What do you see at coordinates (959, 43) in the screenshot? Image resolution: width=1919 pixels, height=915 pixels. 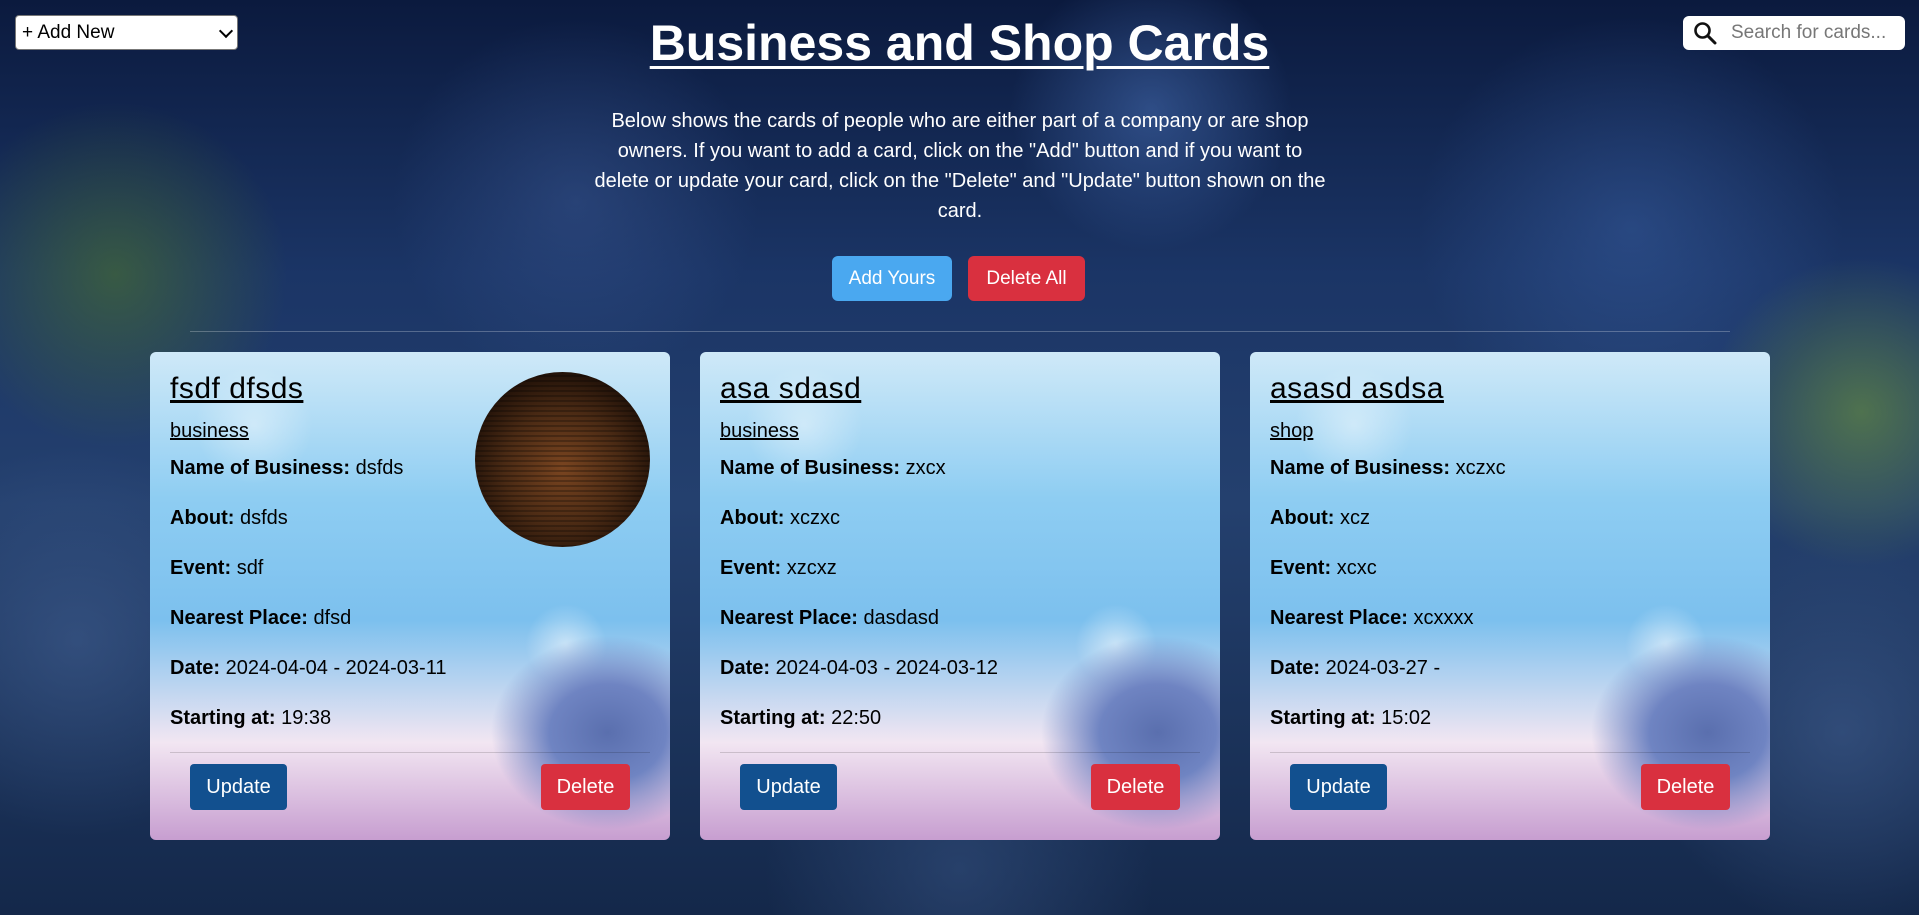 I see `page-title: Business and Shop Cards` at bounding box center [959, 43].